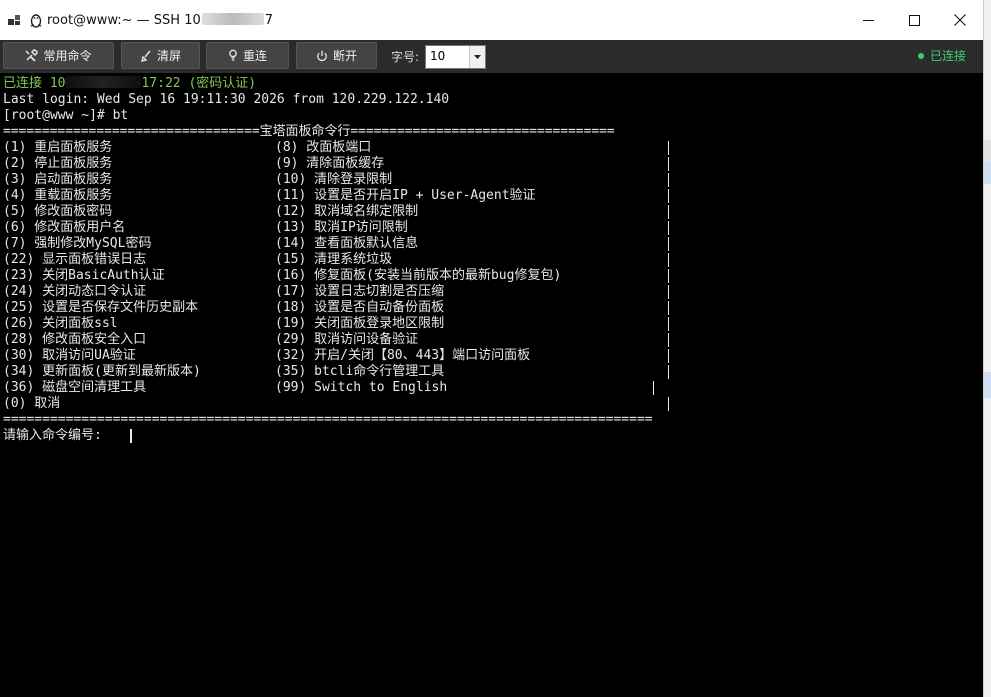  Describe the element at coordinates (438, 56) in the screenshot. I see `font-size-value: 10` at that location.